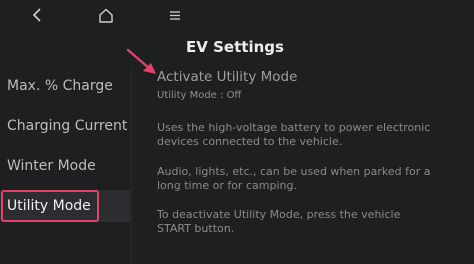 Image resolution: width=474 pixels, height=264 pixels. What do you see at coordinates (199, 95) in the screenshot?
I see `utility-mode-status: Utility Mode : Off` at bounding box center [199, 95].